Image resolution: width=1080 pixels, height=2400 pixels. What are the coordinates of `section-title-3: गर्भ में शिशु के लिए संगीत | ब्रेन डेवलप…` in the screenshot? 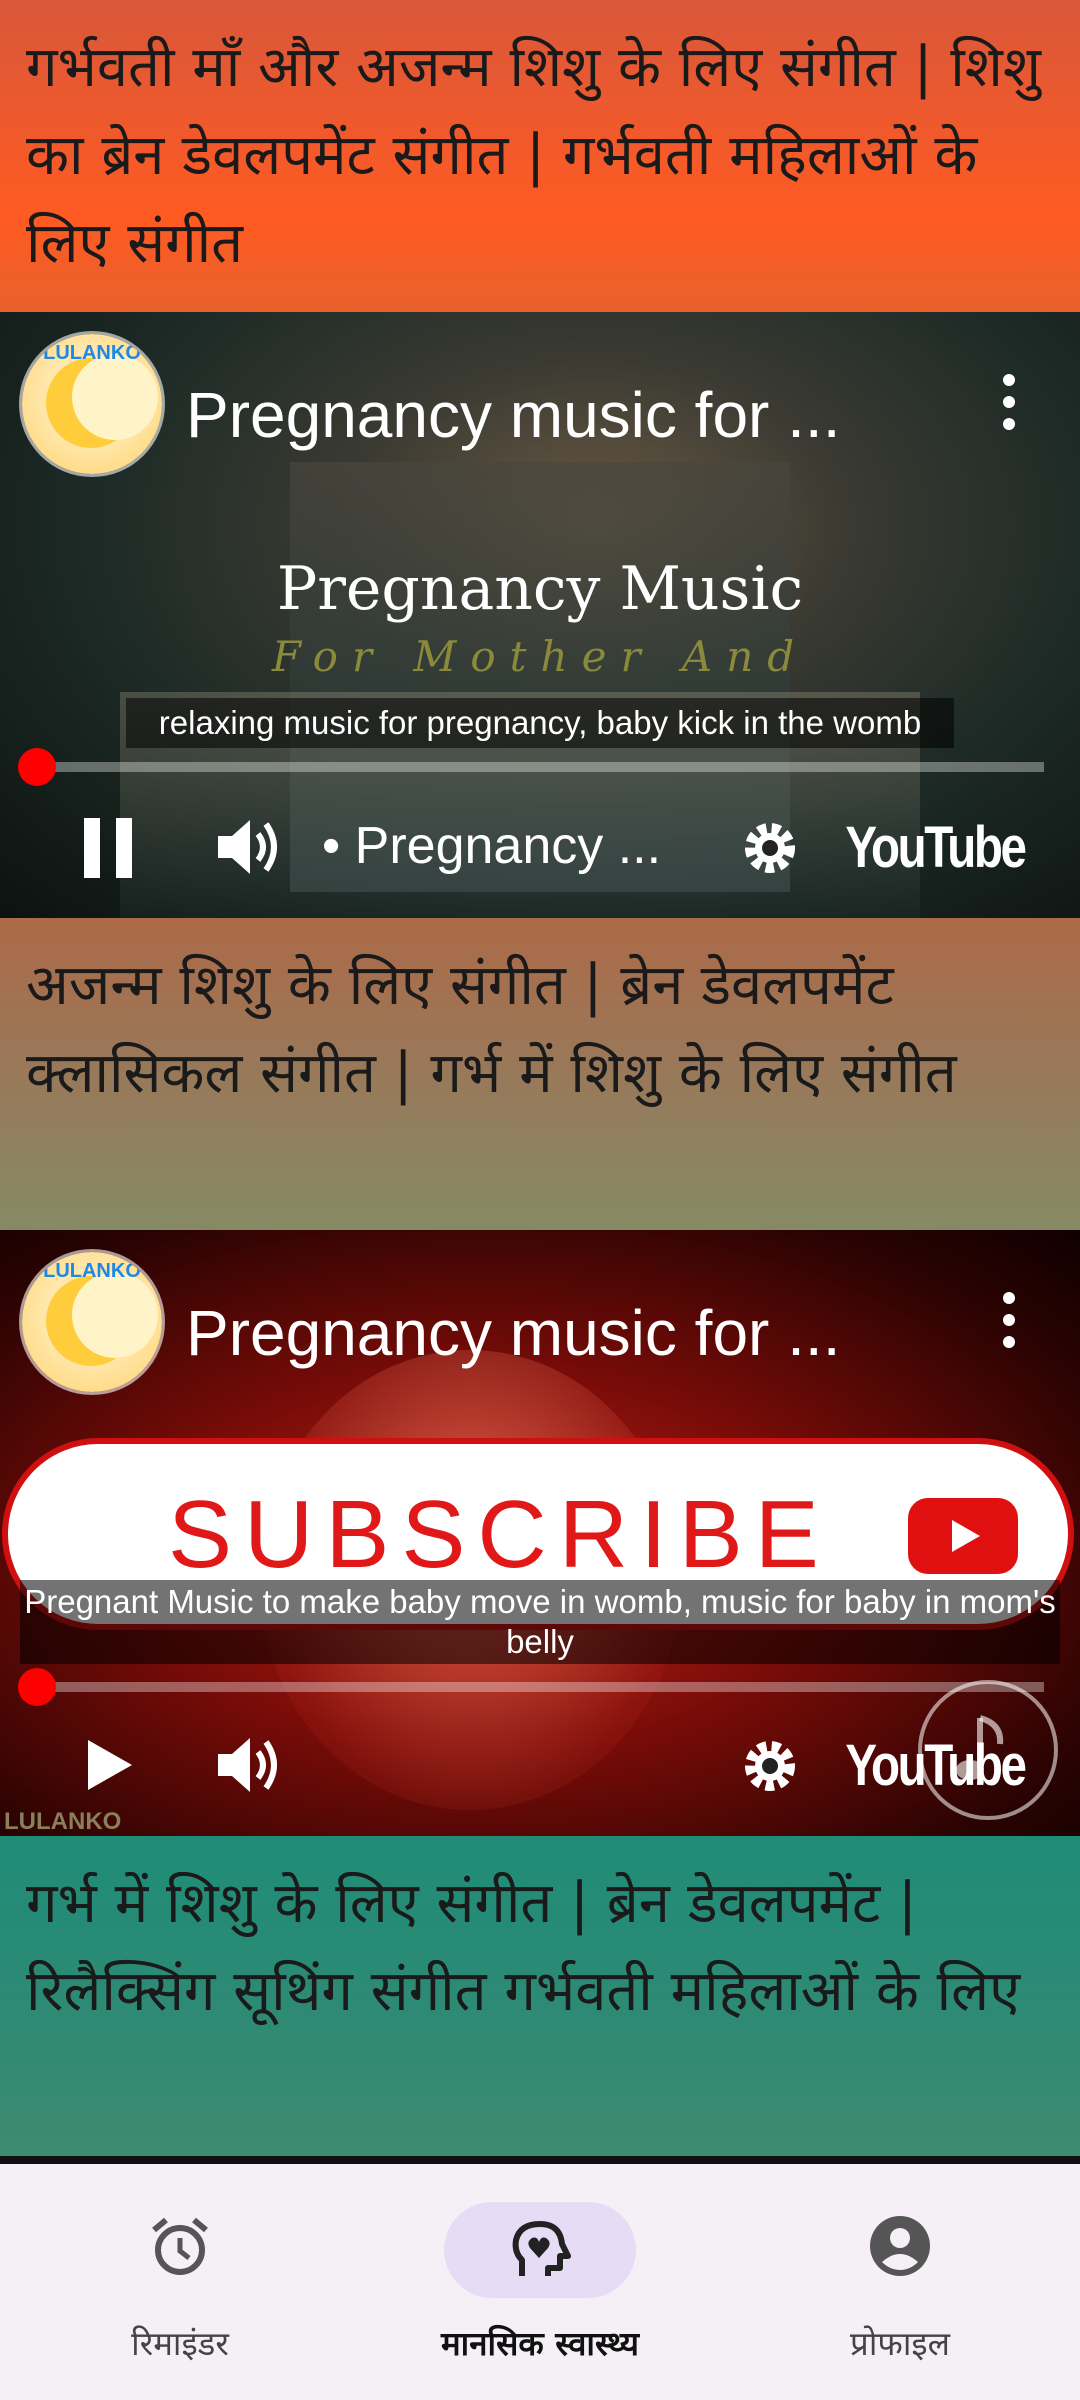 It's located at (540, 1996).